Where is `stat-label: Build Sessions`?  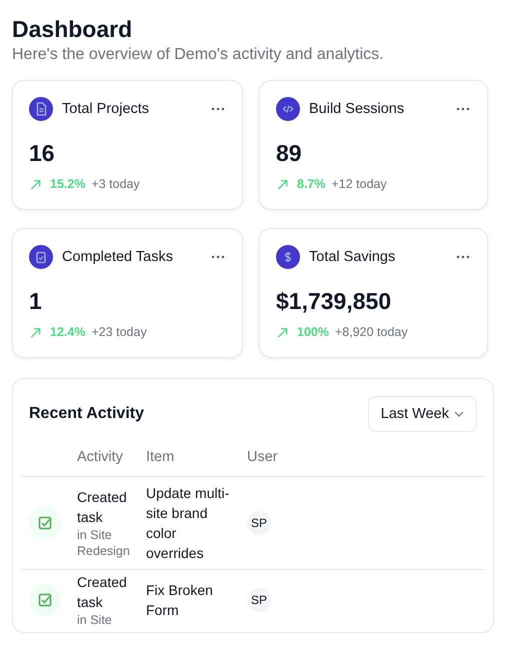 stat-label: Build Sessions is located at coordinates (357, 109).